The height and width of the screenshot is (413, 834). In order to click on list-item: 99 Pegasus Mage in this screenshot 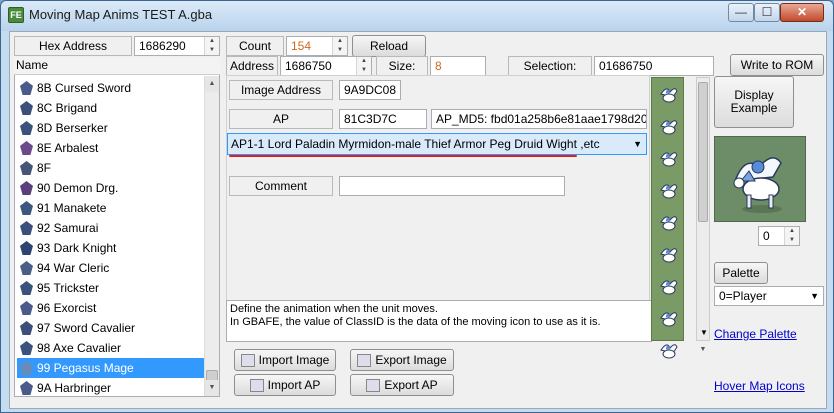, I will do `click(111, 368)`.